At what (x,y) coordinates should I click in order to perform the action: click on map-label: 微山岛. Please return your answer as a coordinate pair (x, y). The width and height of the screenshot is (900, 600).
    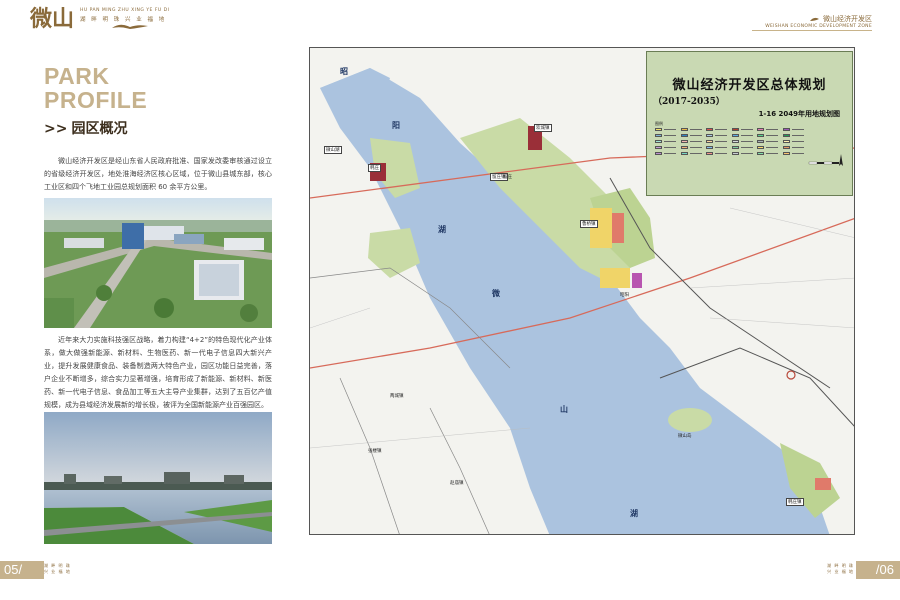
    Looking at the image, I should click on (685, 436).